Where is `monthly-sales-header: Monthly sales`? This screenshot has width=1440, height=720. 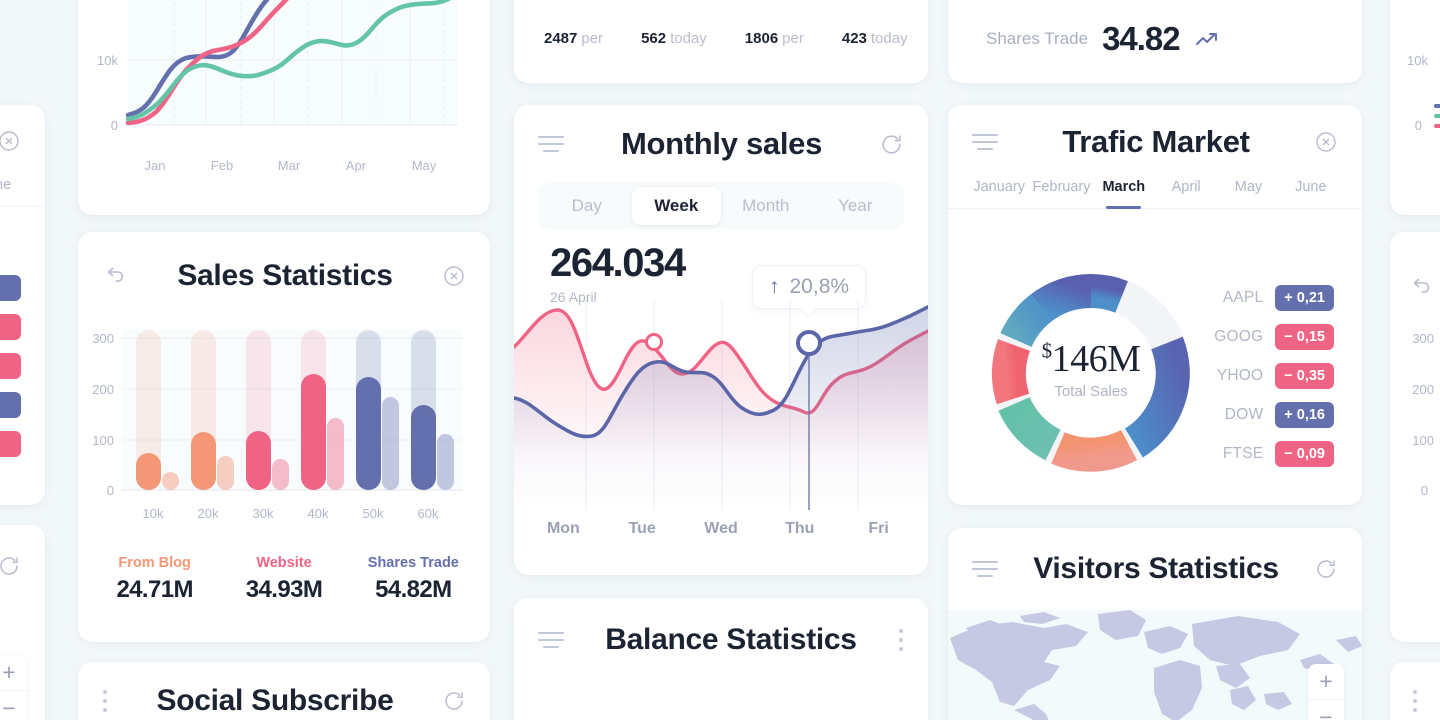
monthly-sales-header: Monthly sales is located at coordinates (721, 144).